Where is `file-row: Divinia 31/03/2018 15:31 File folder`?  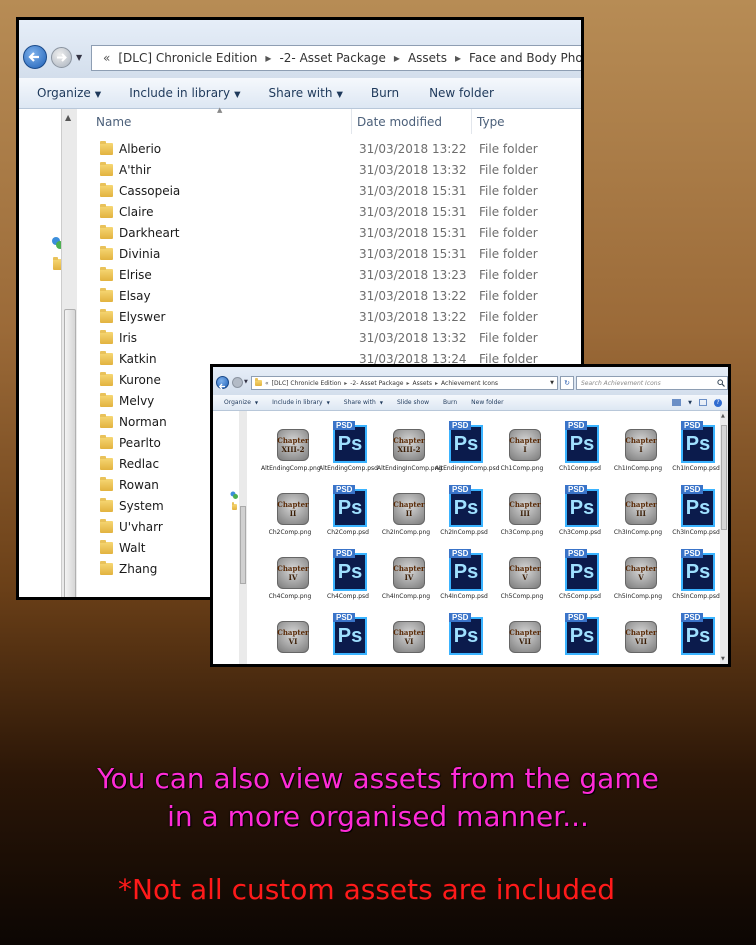
file-row: Divinia 31/03/2018 15:31 File folder is located at coordinates (329, 254).